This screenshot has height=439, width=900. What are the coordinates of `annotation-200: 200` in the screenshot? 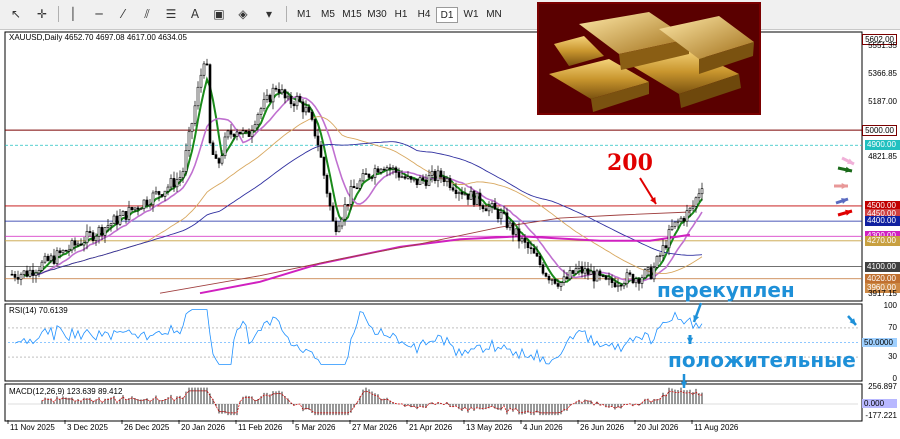 It's located at (630, 163).